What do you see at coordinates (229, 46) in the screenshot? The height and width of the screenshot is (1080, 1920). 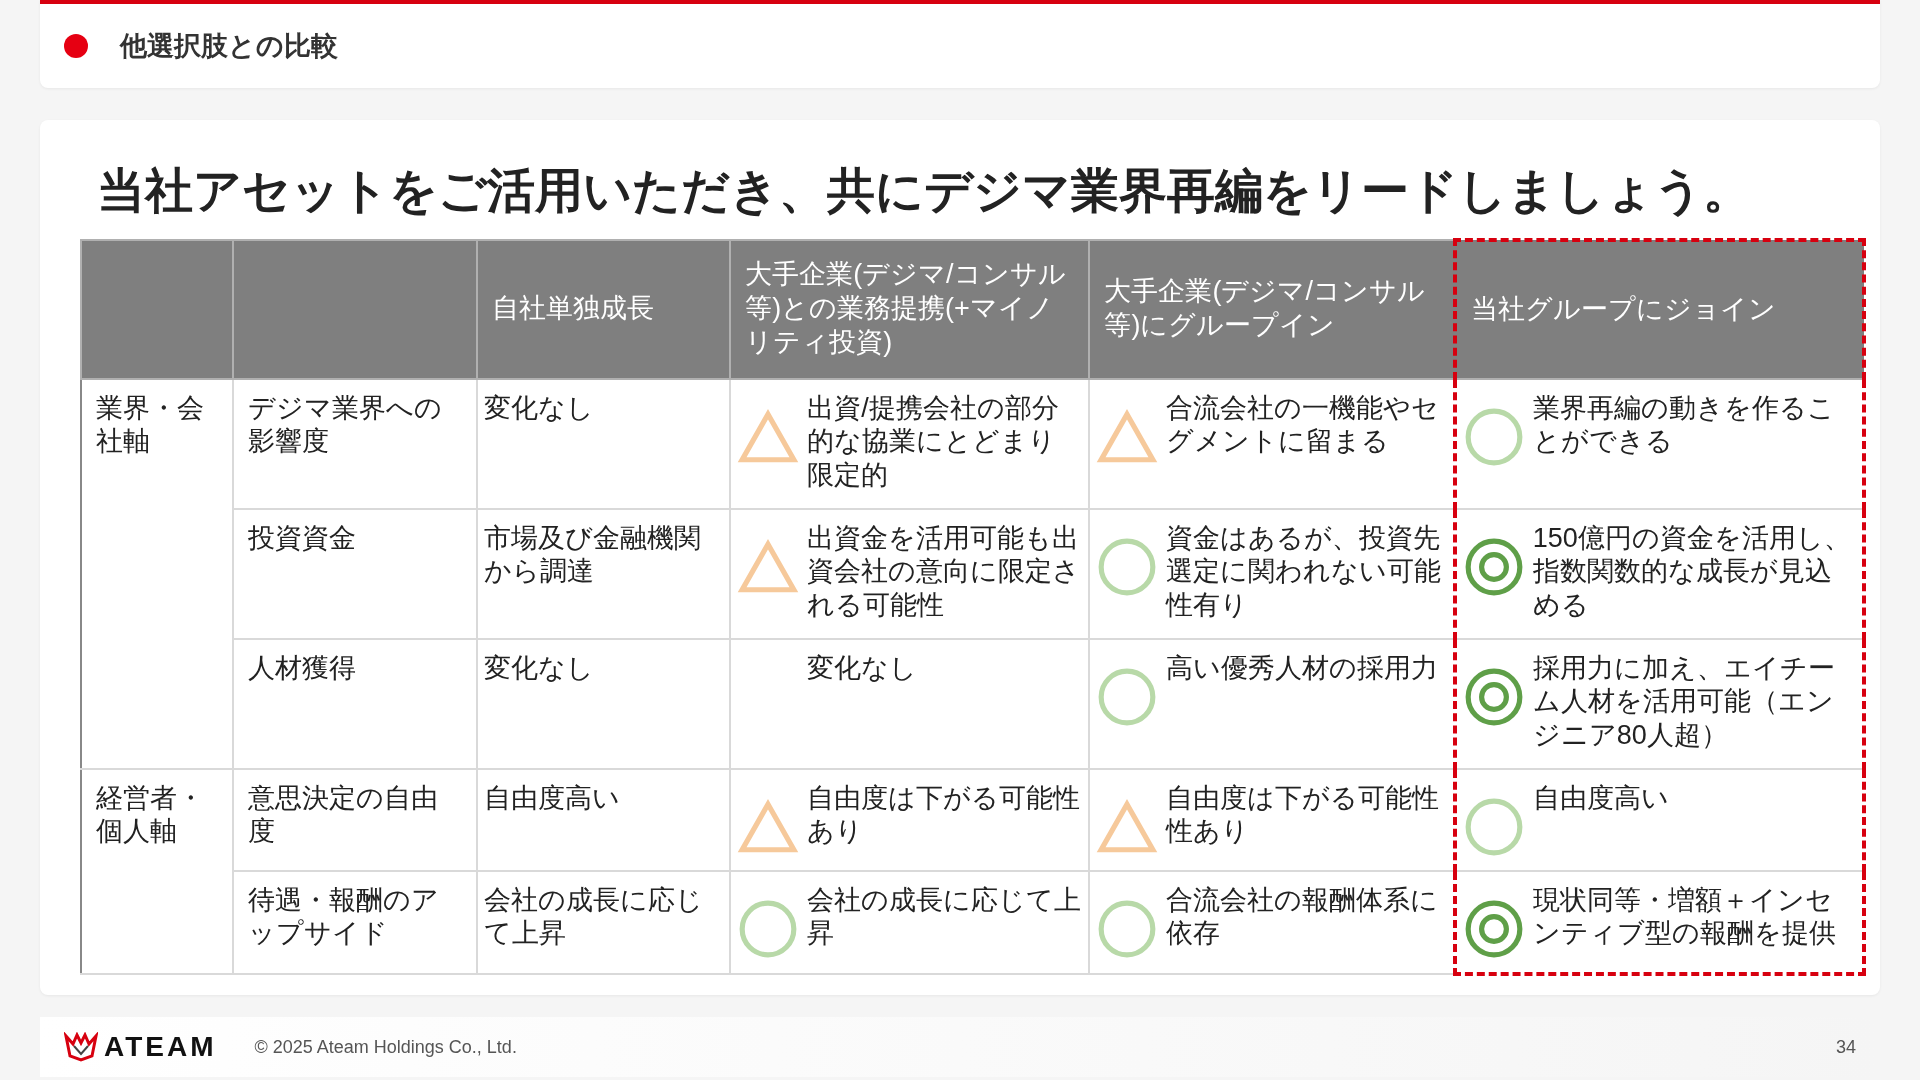 I see `section-title: 他選択肢との比較` at bounding box center [229, 46].